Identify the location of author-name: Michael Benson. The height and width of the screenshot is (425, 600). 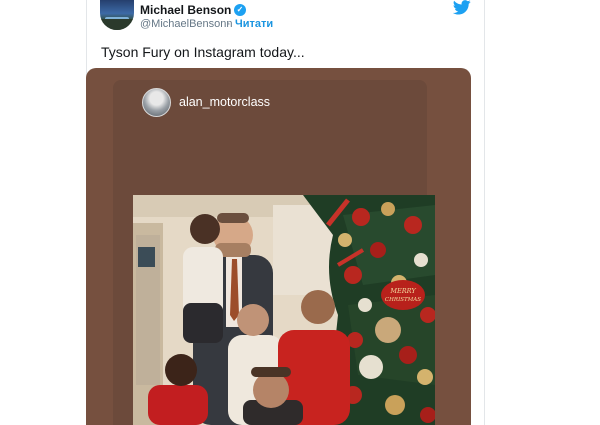
(185, 10).